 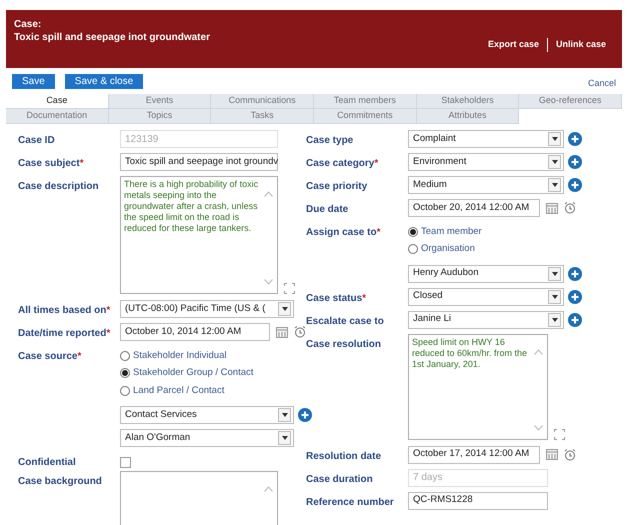 I want to click on field-label: Due date, so click(x=327, y=210).